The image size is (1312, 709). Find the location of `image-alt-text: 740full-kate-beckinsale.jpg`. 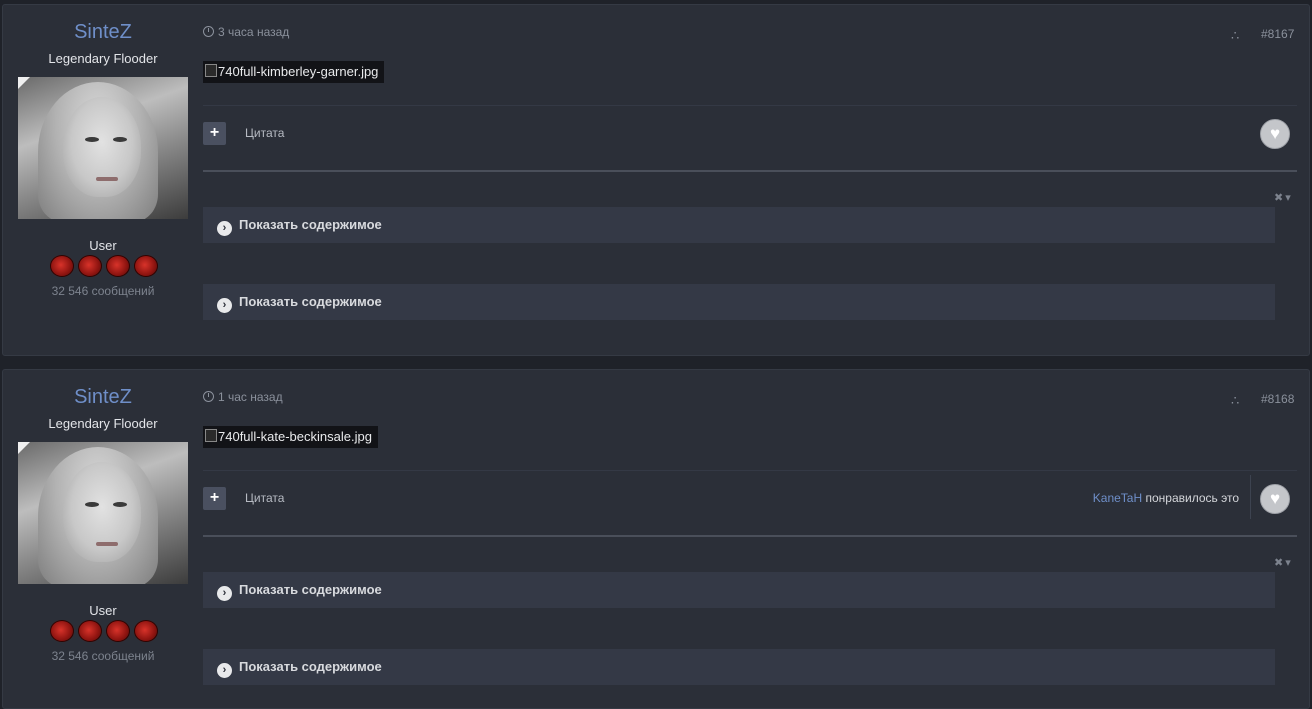

image-alt-text: 740full-kate-beckinsale.jpg is located at coordinates (295, 436).